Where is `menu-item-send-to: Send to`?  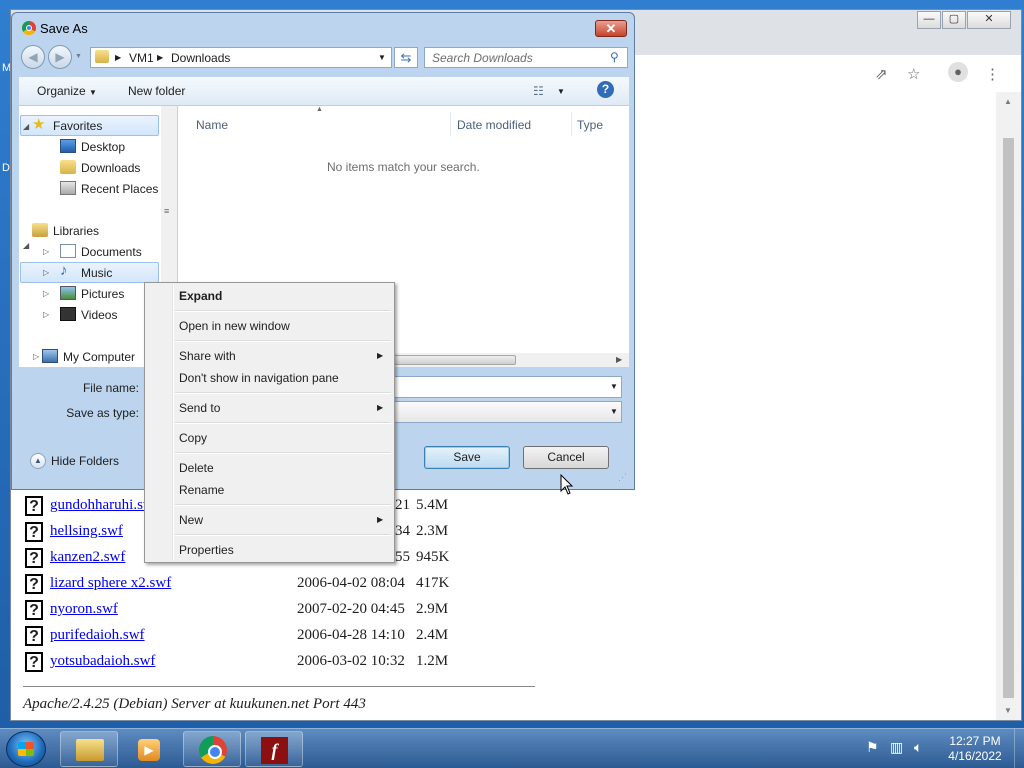 menu-item-send-to: Send to is located at coordinates (199, 408).